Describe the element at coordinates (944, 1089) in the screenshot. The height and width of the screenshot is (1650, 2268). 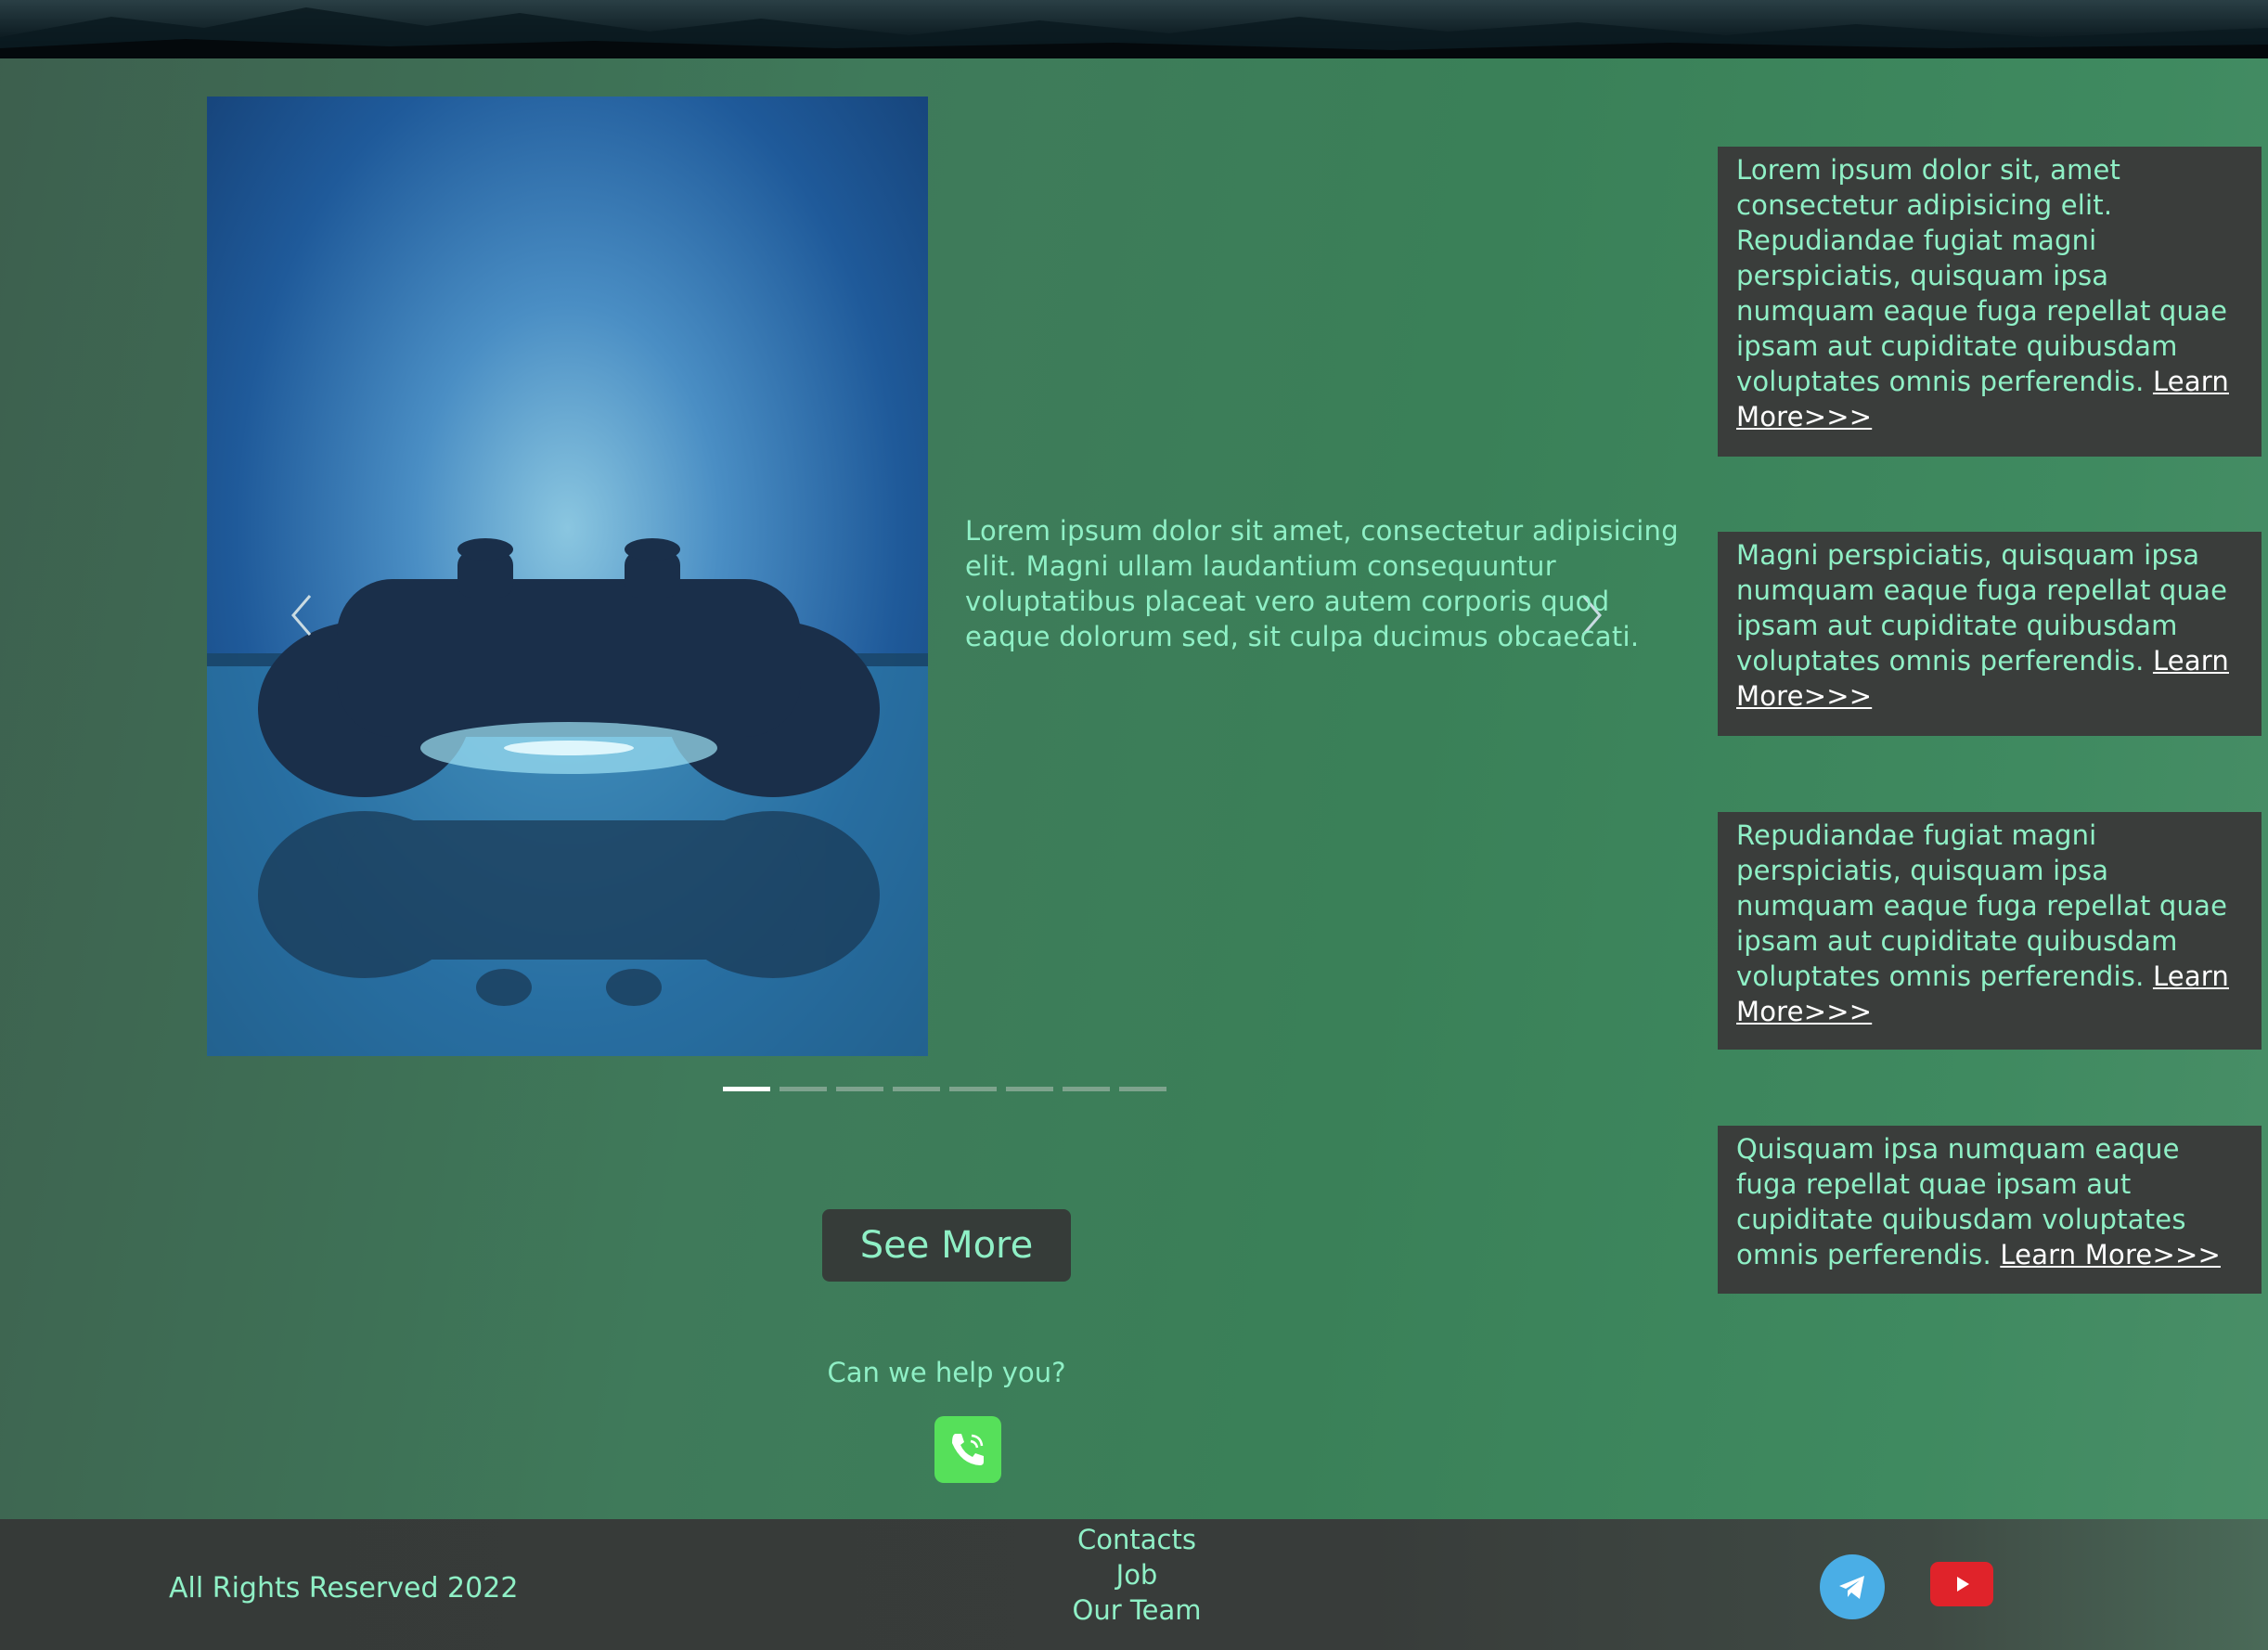
I see `carousel-indicators` at that location.